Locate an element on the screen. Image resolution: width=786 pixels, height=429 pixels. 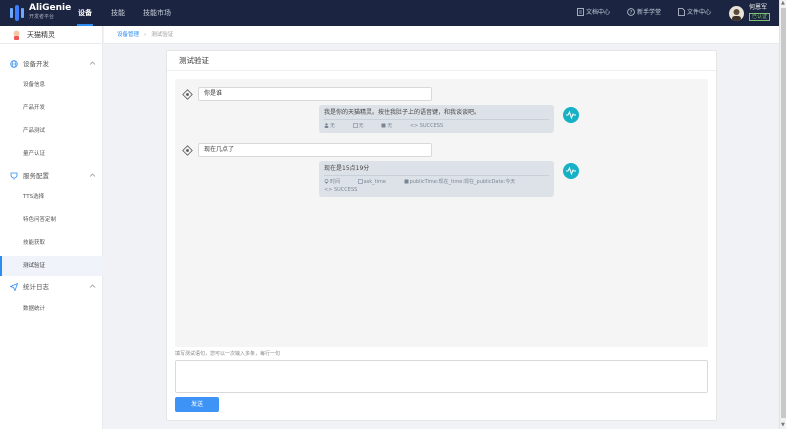
scroll-down-icon: ▼ is located at coordinates (783, 425).